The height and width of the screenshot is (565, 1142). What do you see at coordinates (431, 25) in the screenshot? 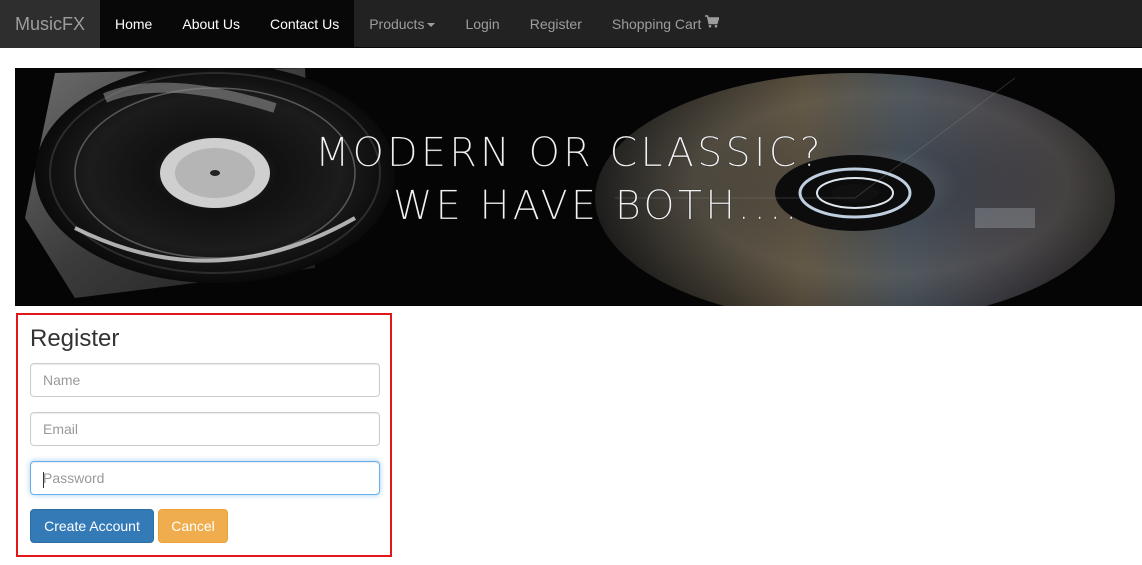
I see `caret-down-icon` at bounding box center [431, 25].